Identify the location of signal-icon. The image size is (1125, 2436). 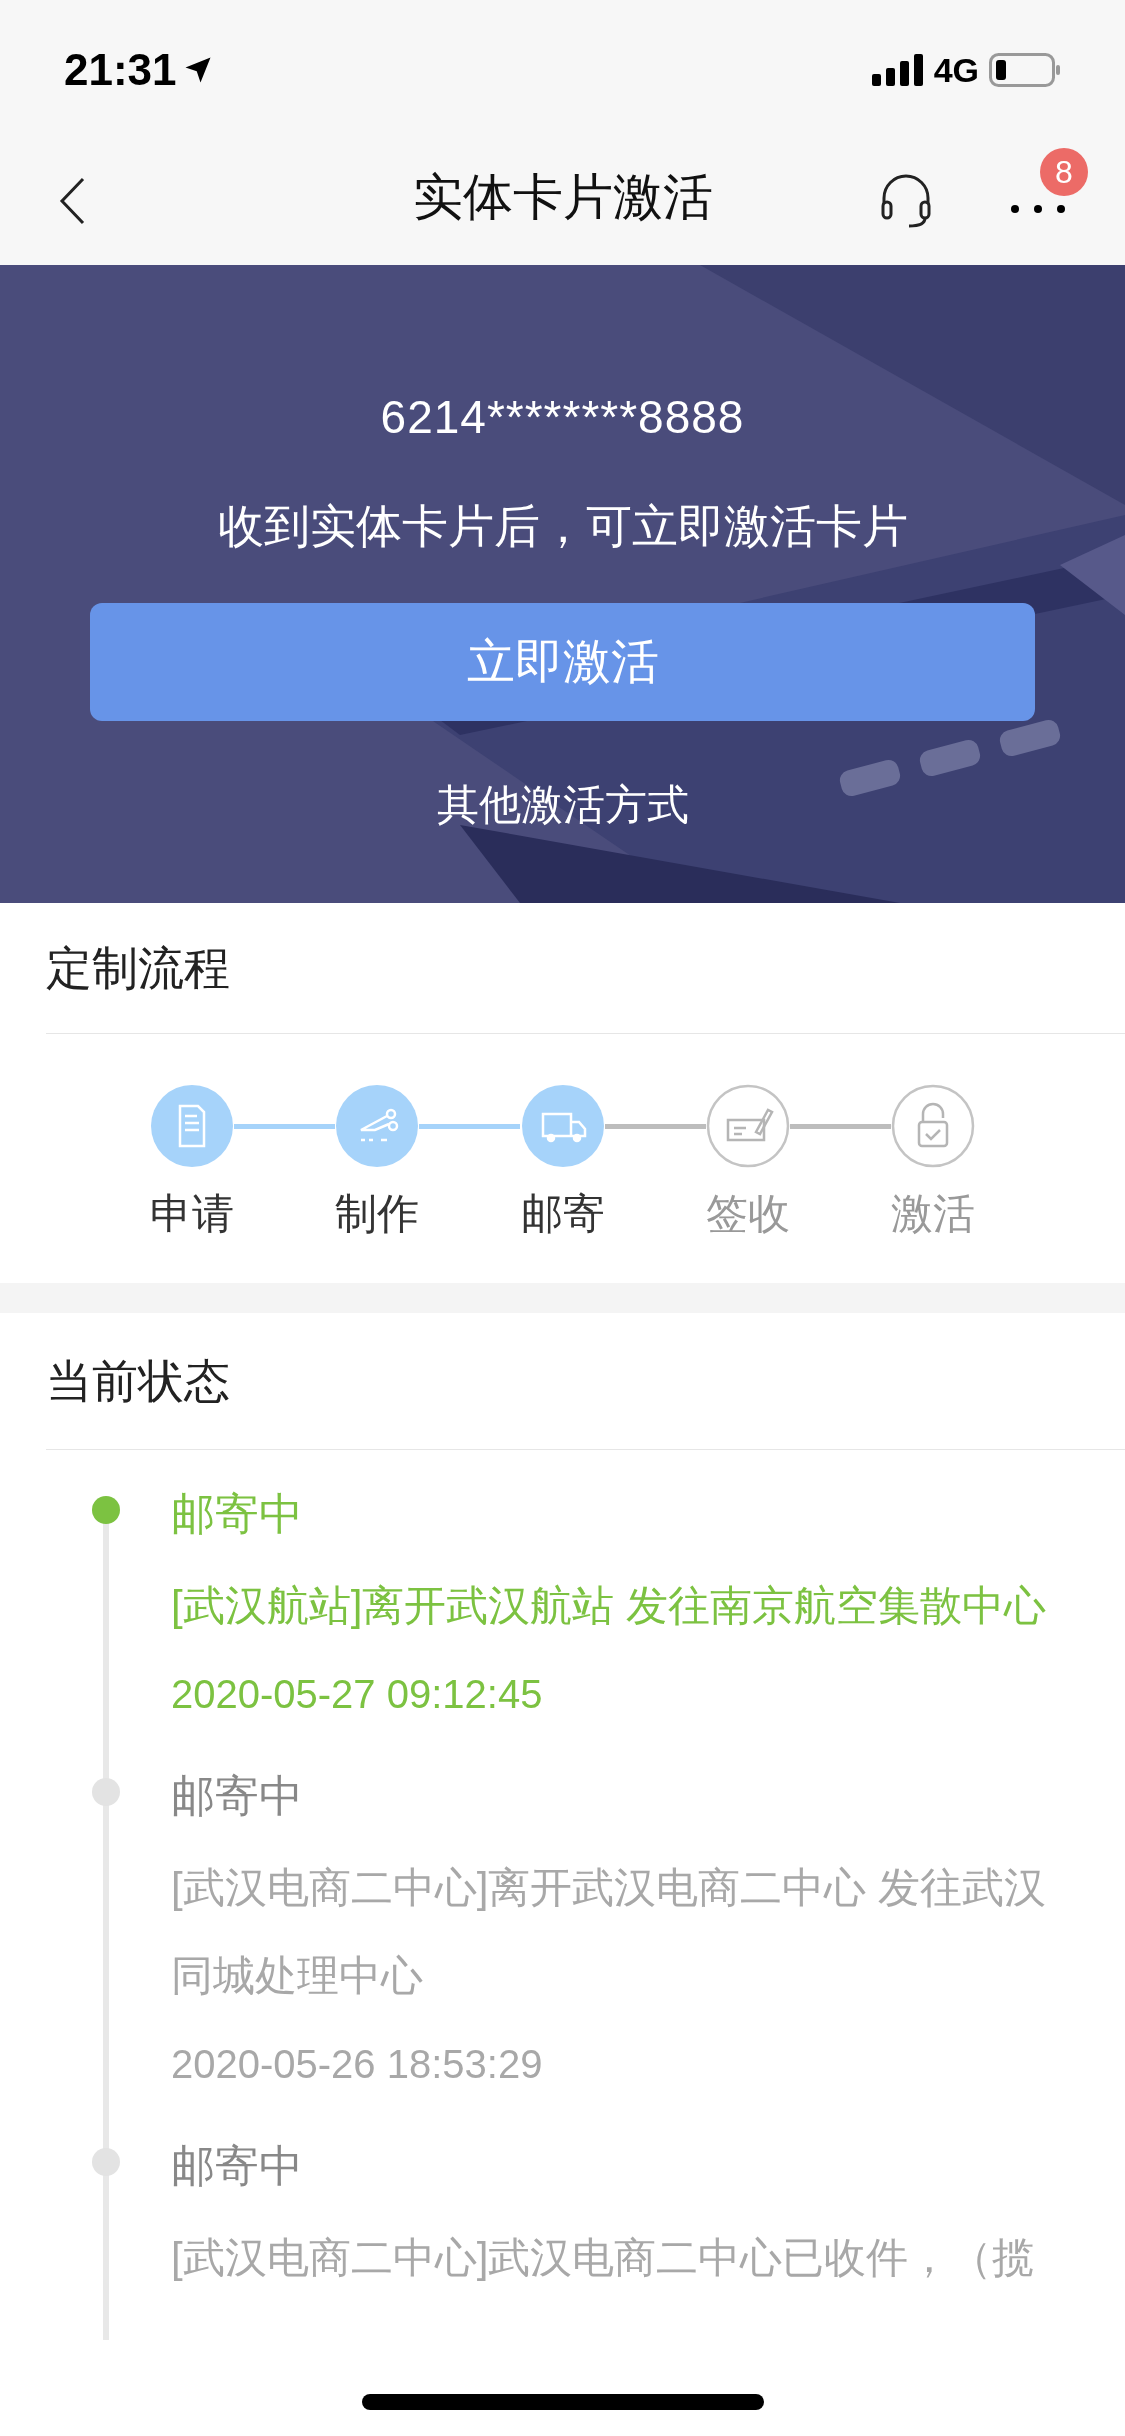
(897, 70).